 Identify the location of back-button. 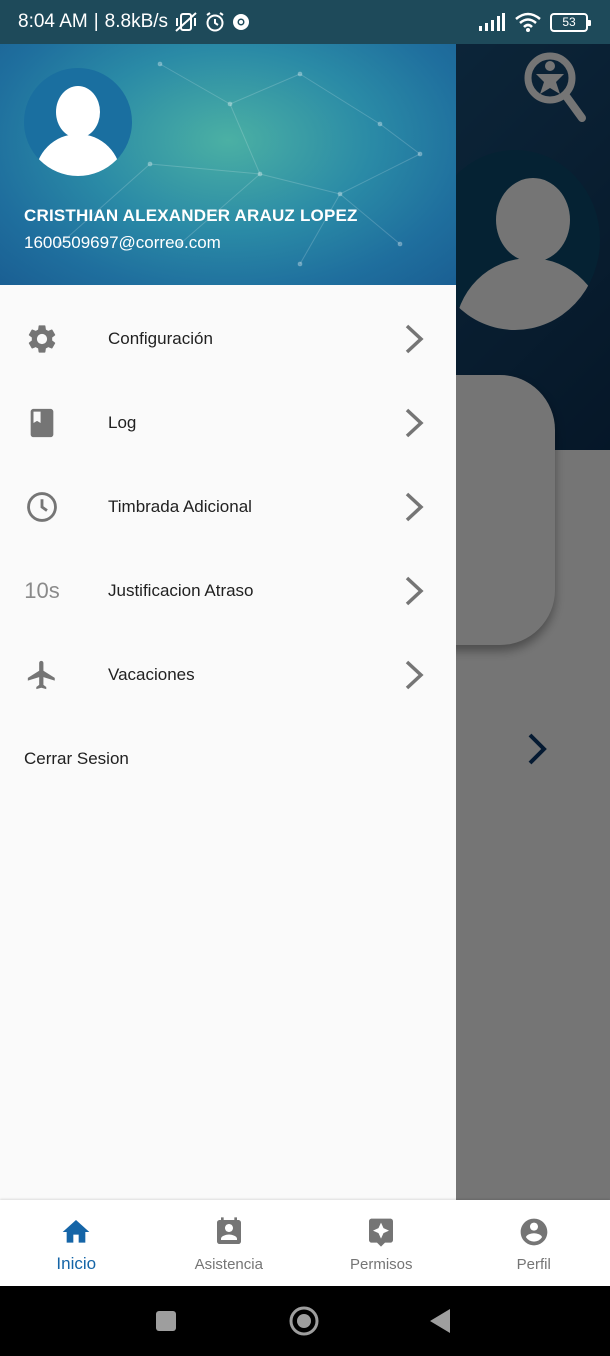
(440, 1321).